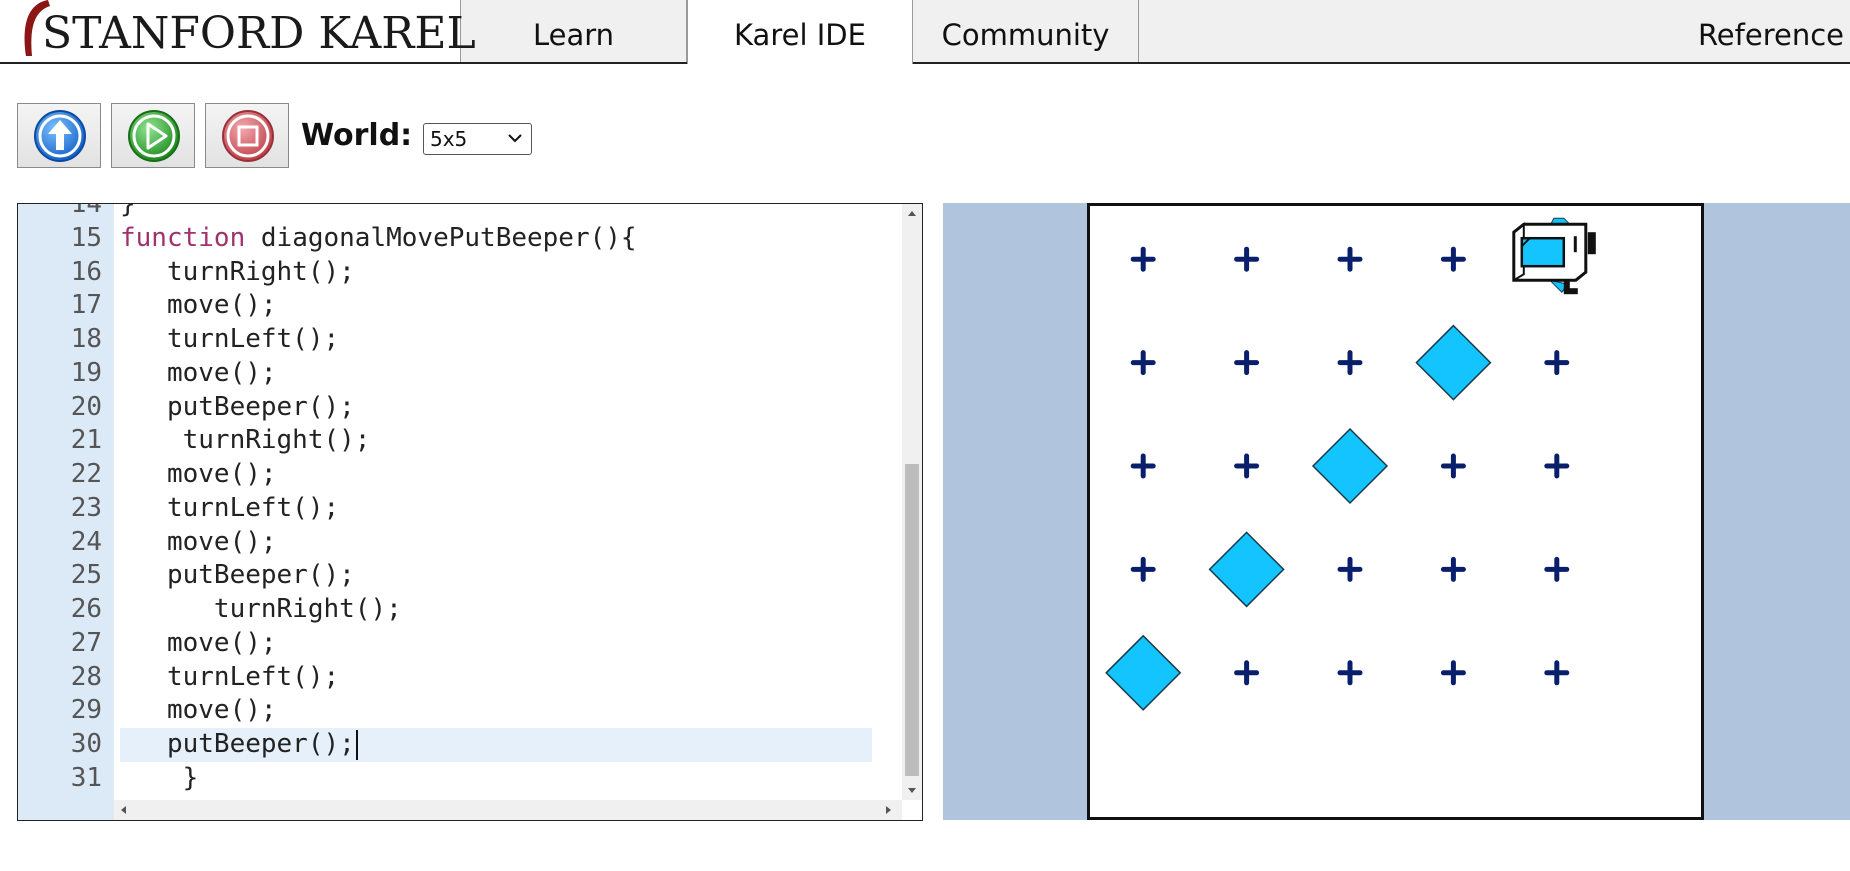 The image size is (1850, 871). Describe the element at coordinates (60, 678) in the screenshot. I see `line-number: 28` at that location.